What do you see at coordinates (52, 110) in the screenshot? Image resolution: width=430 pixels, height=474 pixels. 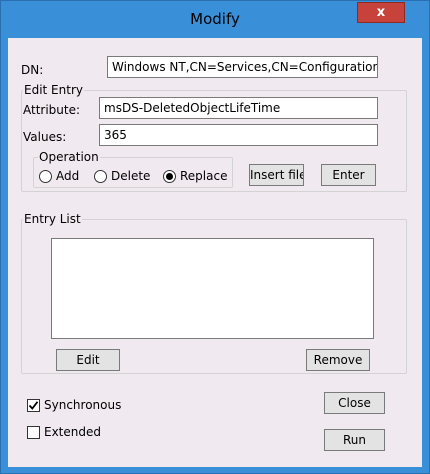 I see `attribute-label: Attribute:` at bounding box center [52, 110].